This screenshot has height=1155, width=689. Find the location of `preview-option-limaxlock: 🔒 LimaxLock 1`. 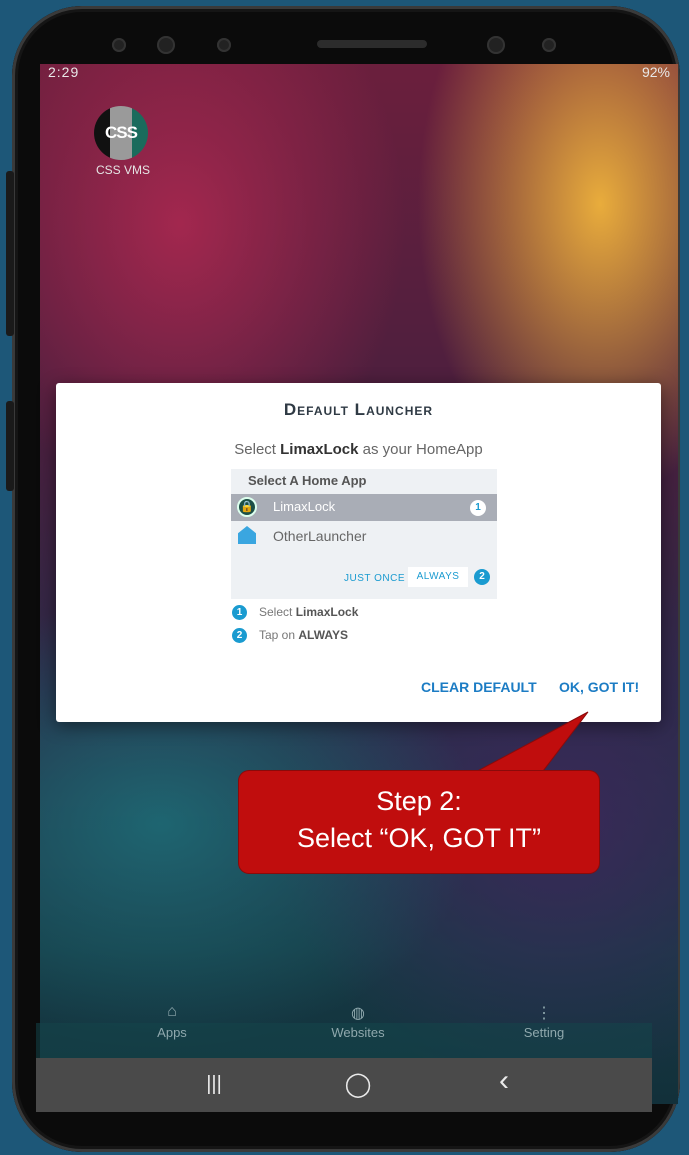

preview-option-limaxlock: 🔒 LimaxLock 1 is located at coordinates (364, 507).